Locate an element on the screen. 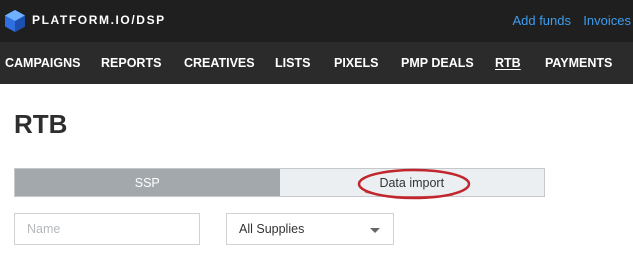  add-funds-link: Add funds is located at coordinates (541, 20).